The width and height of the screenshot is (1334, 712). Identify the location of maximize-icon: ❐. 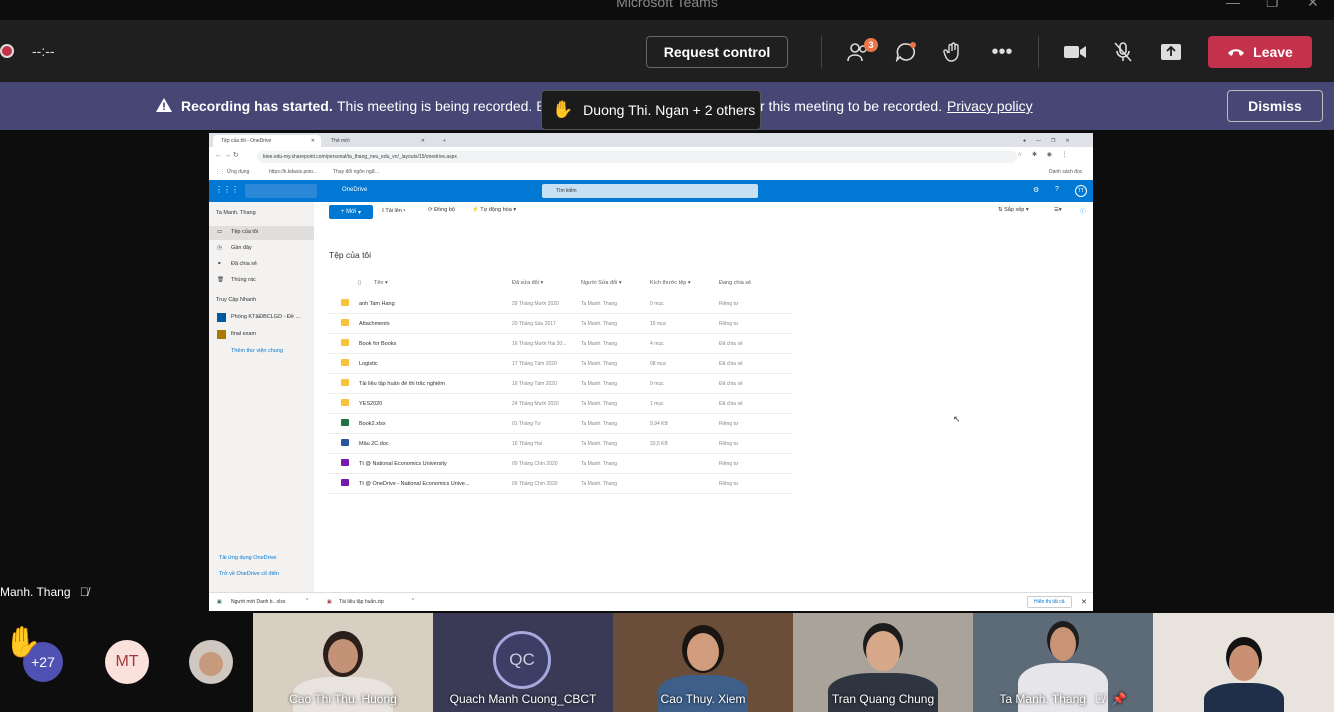
(1272, 5).